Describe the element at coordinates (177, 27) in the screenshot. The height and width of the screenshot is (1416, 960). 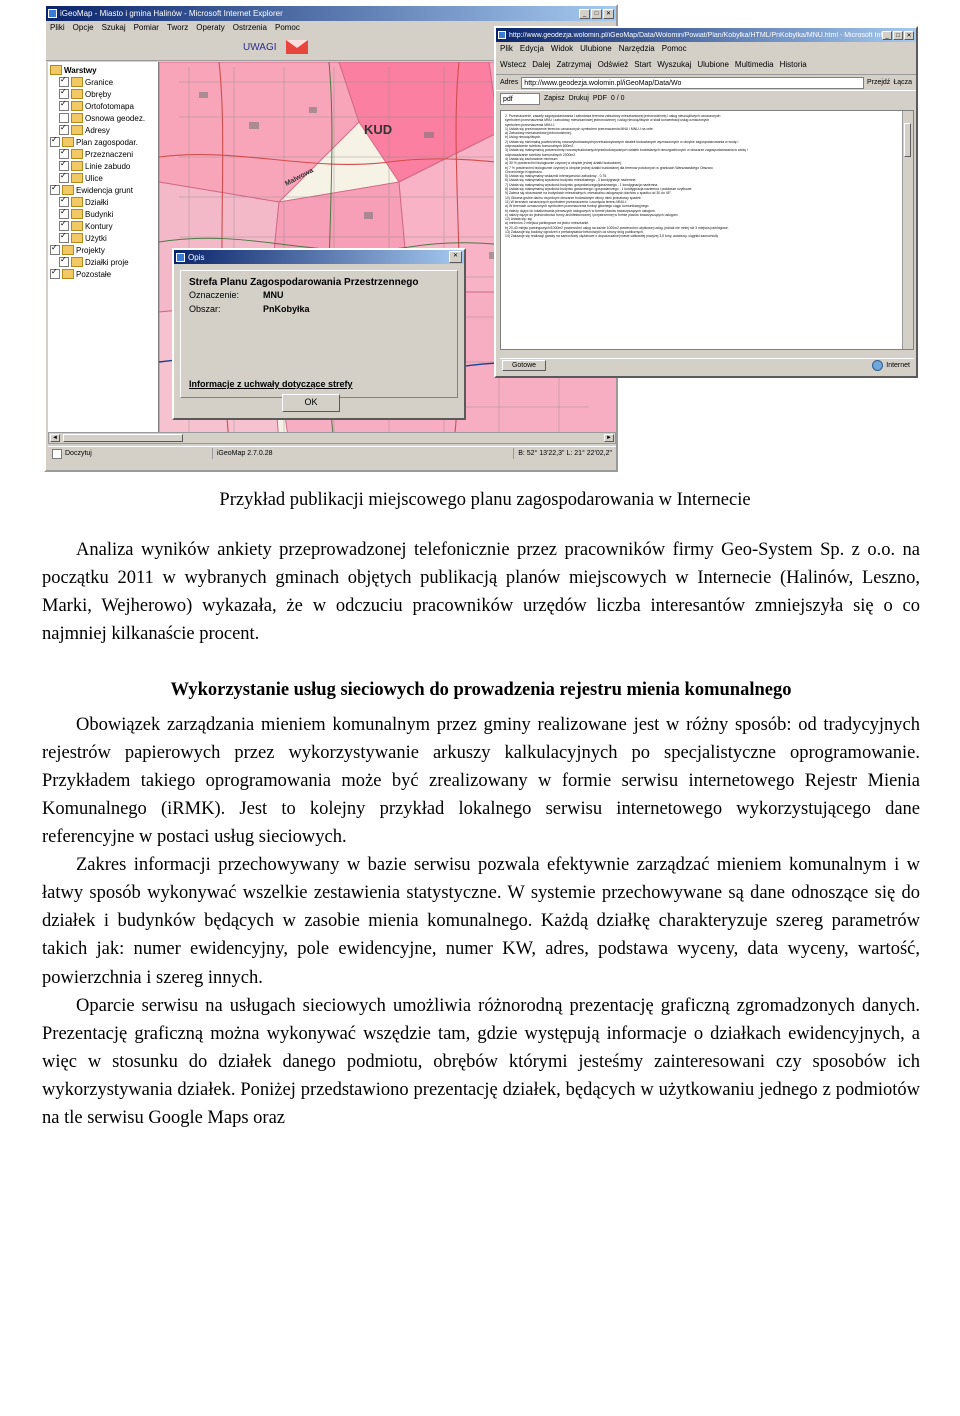
I see `menu-item-tworz: Tworz` at that location.